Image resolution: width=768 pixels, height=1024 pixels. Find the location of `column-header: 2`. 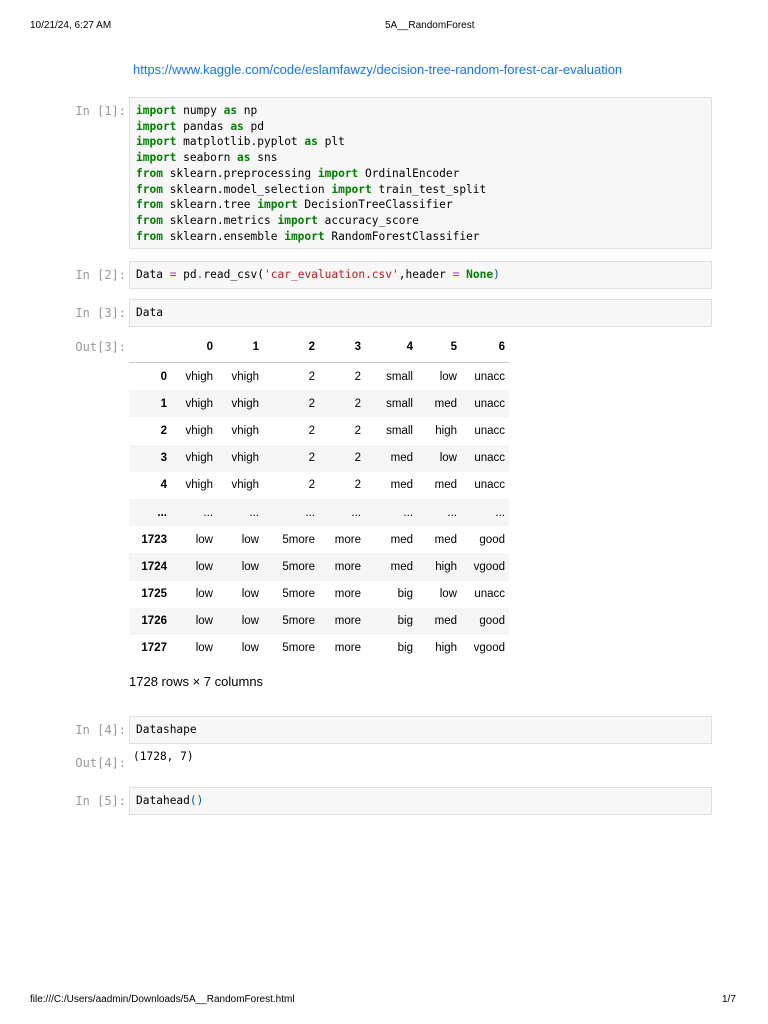

column-header: 2 is located at coordinates (291, 349).